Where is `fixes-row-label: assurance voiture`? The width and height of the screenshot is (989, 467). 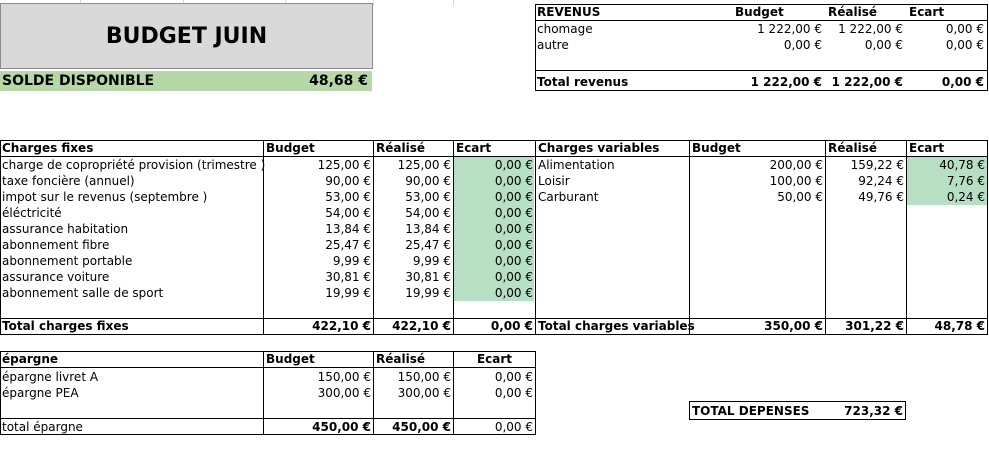
fixes-row-label: assurance voiture is located at coordinates (55, 277).